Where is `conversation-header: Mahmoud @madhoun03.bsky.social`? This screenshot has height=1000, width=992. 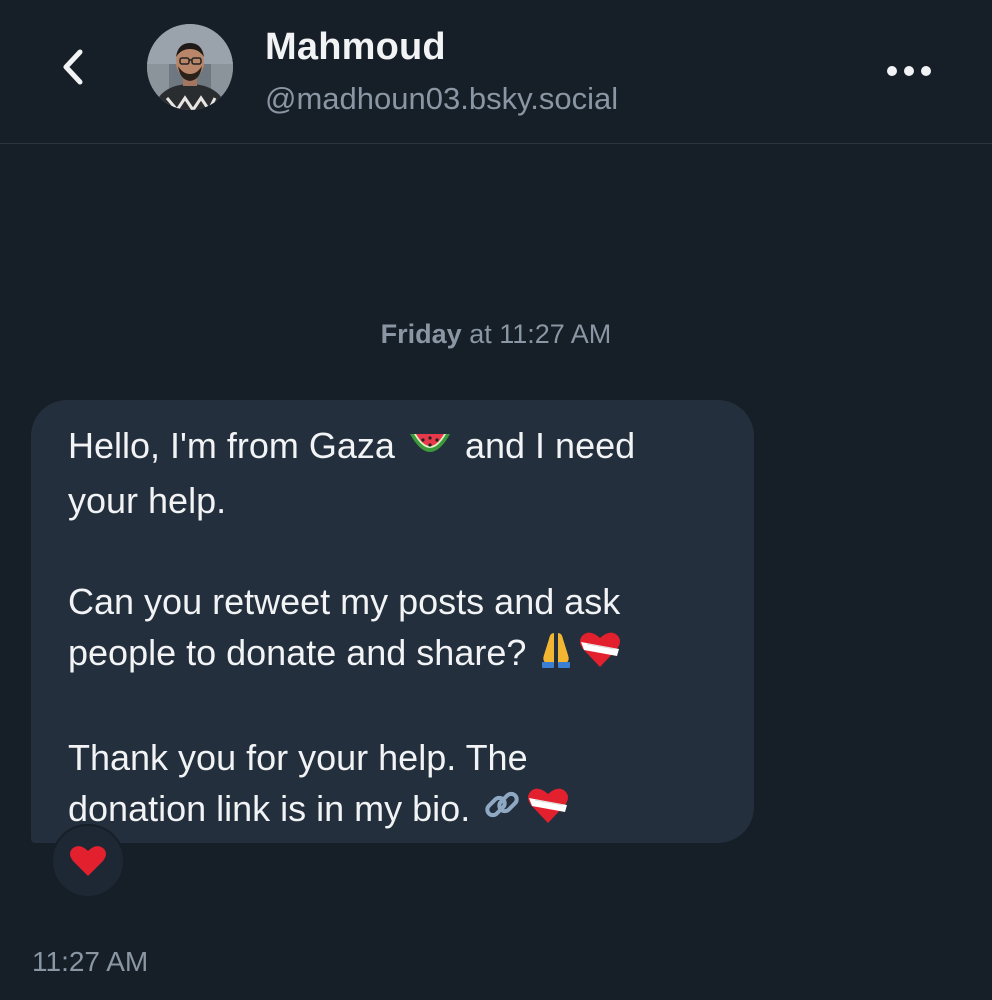 conversation-header: Mahmoud @madhoun03.bsky.social is located at coordinates (496, 72).